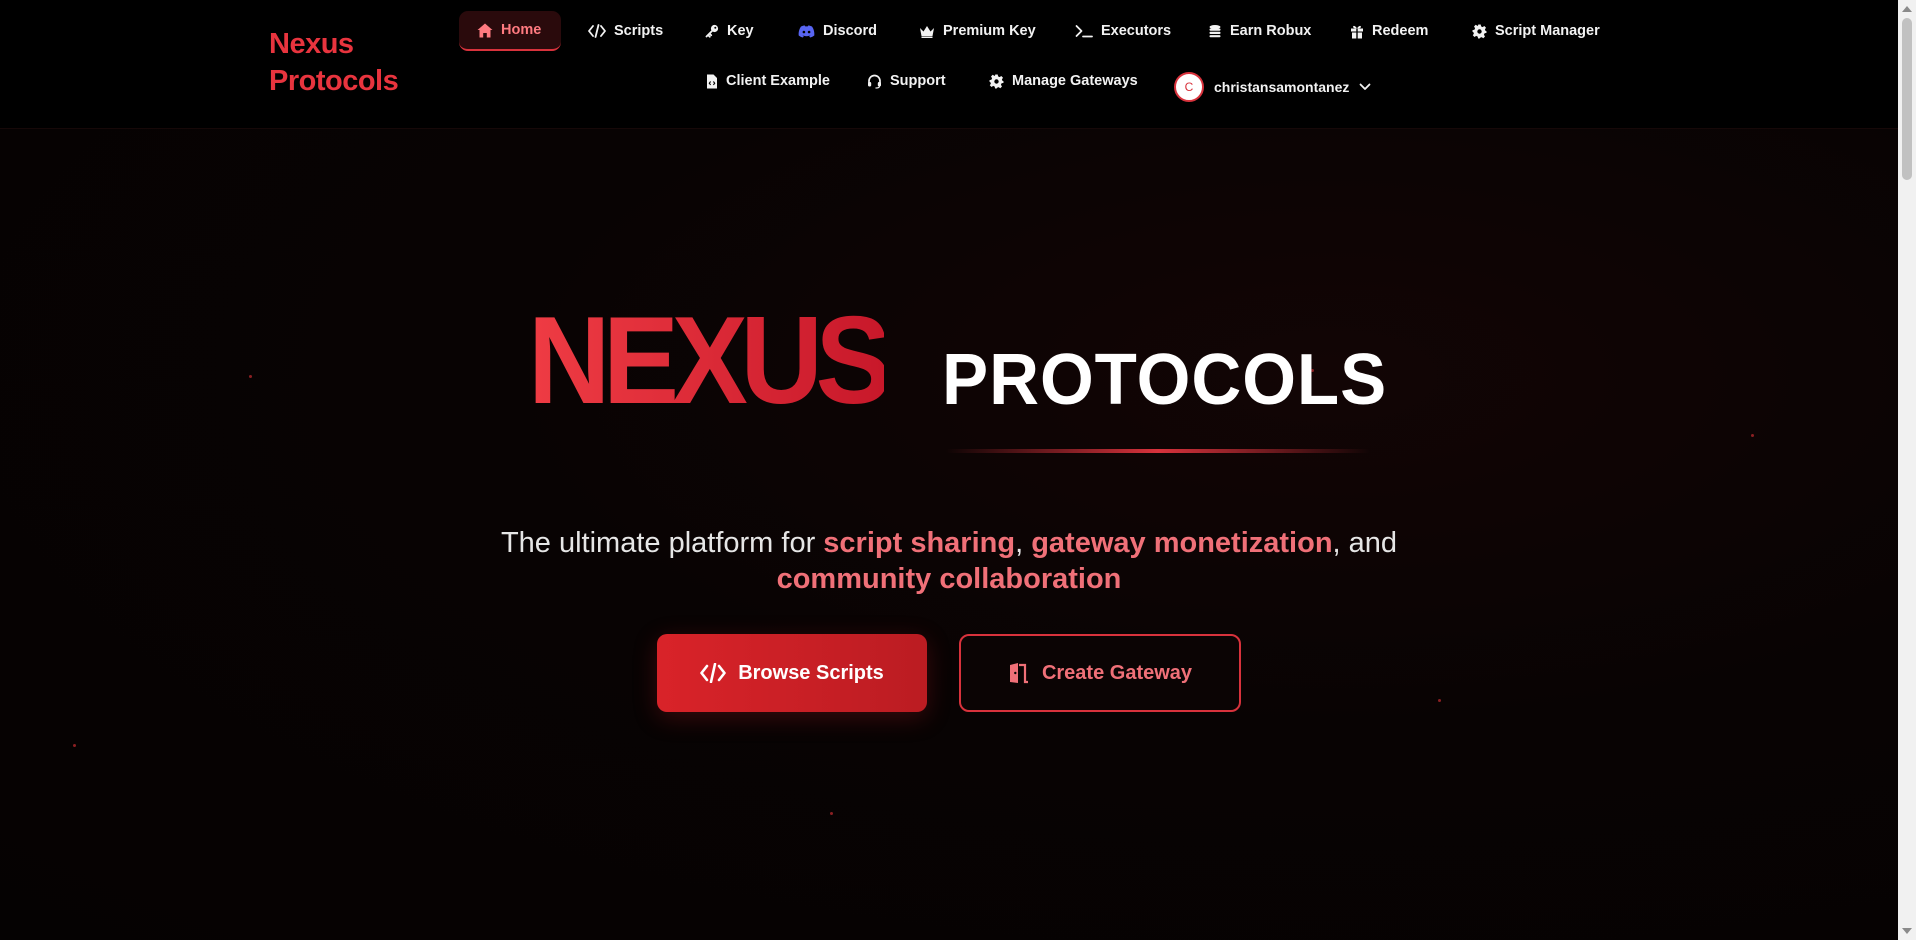  I want to click on terminal-icon, so click(1084, 31).